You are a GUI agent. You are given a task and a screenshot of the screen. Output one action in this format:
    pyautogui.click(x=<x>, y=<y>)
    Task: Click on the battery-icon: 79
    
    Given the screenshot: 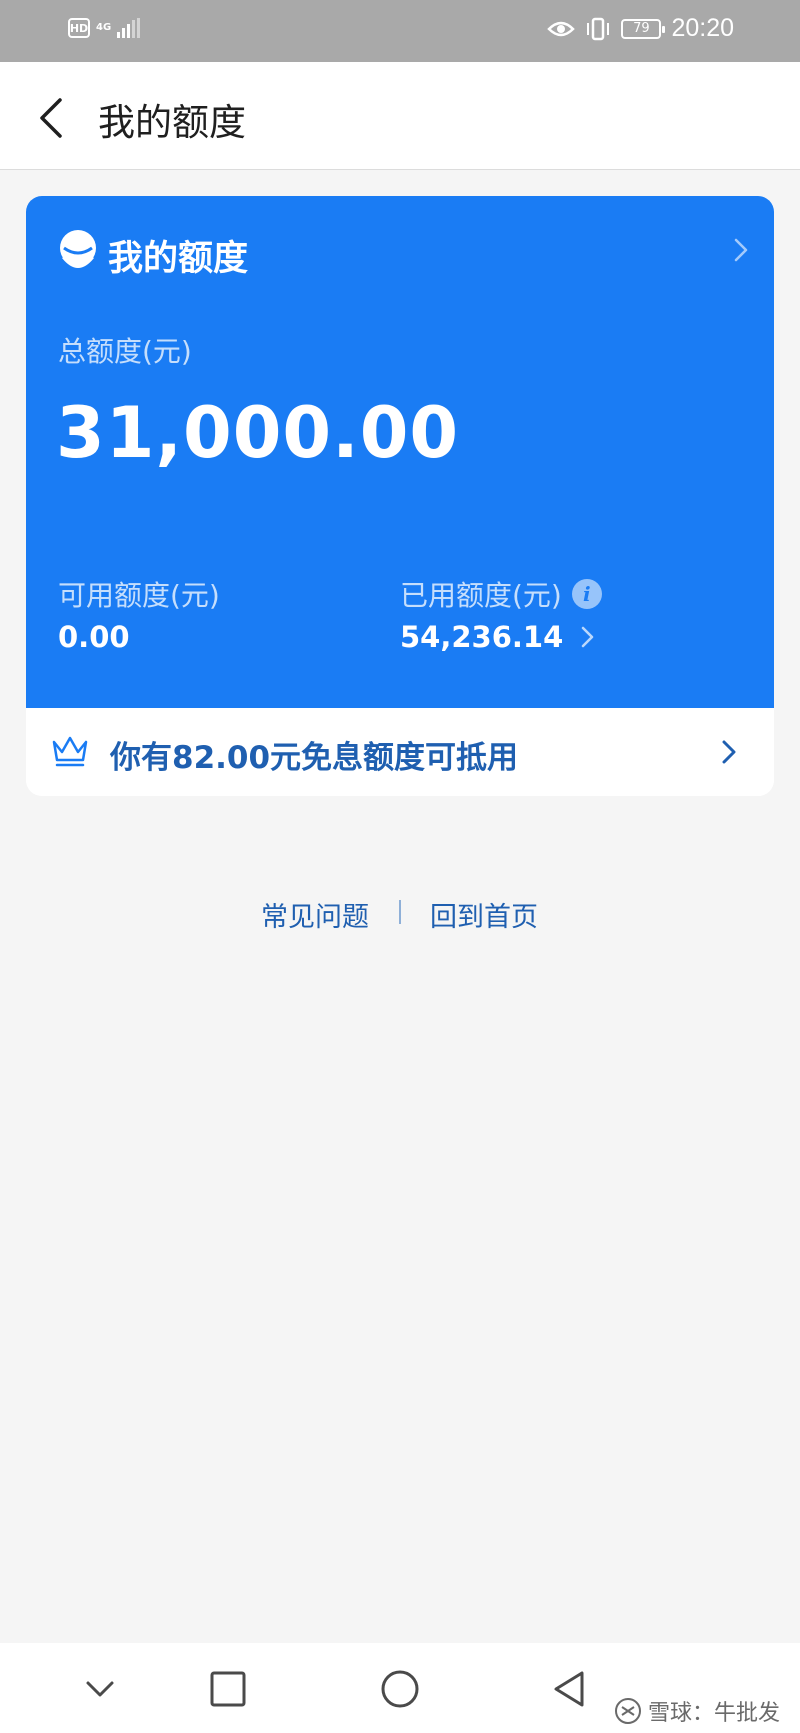 What is the action you would take?
    pyautogui.click(x=643, y=28)
    